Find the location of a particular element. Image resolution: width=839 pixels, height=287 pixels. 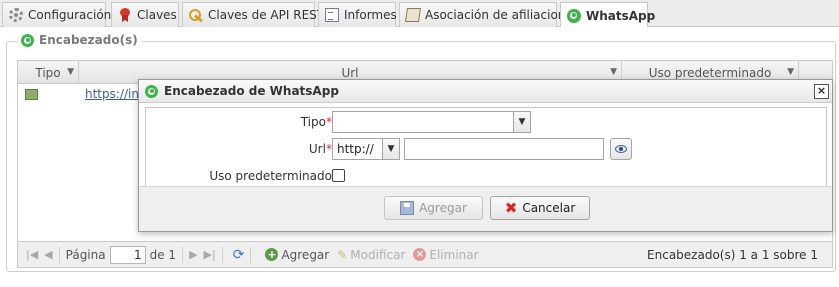

page-count: de 1 is located at coordinates (163, 254).